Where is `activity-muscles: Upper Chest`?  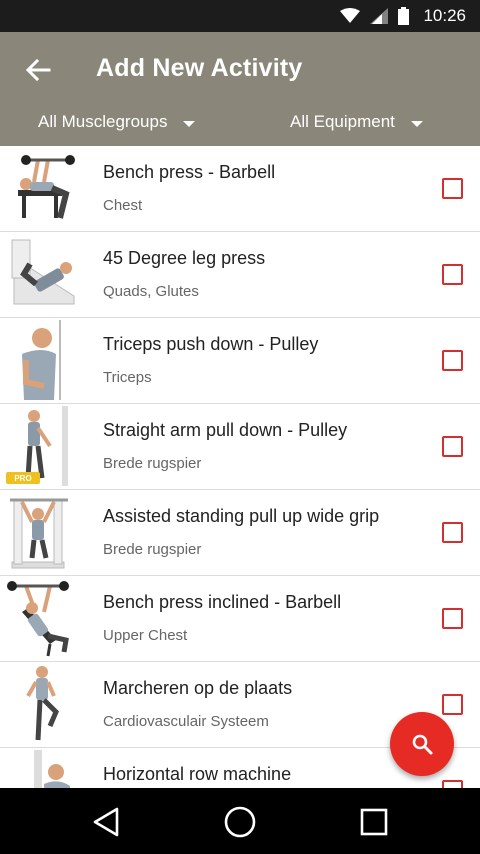
activity-muscles: Upper Chest is located at coordinates (145, 635).